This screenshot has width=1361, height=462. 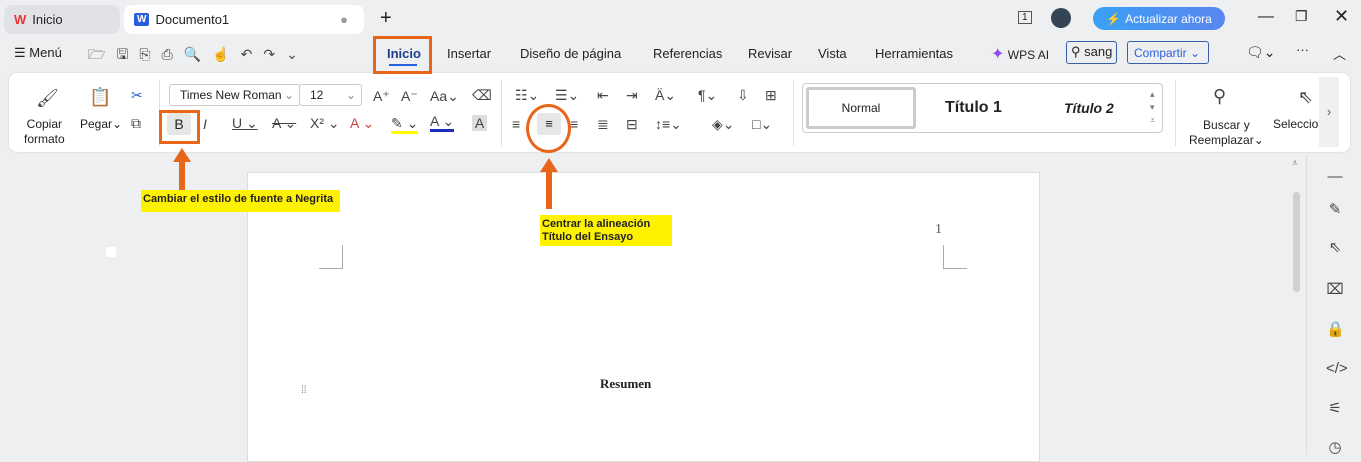 What do you see at coordinates (1341, 16) in the screenshot?
I see `close-button: ✕` at bounding box center [1341, 16].